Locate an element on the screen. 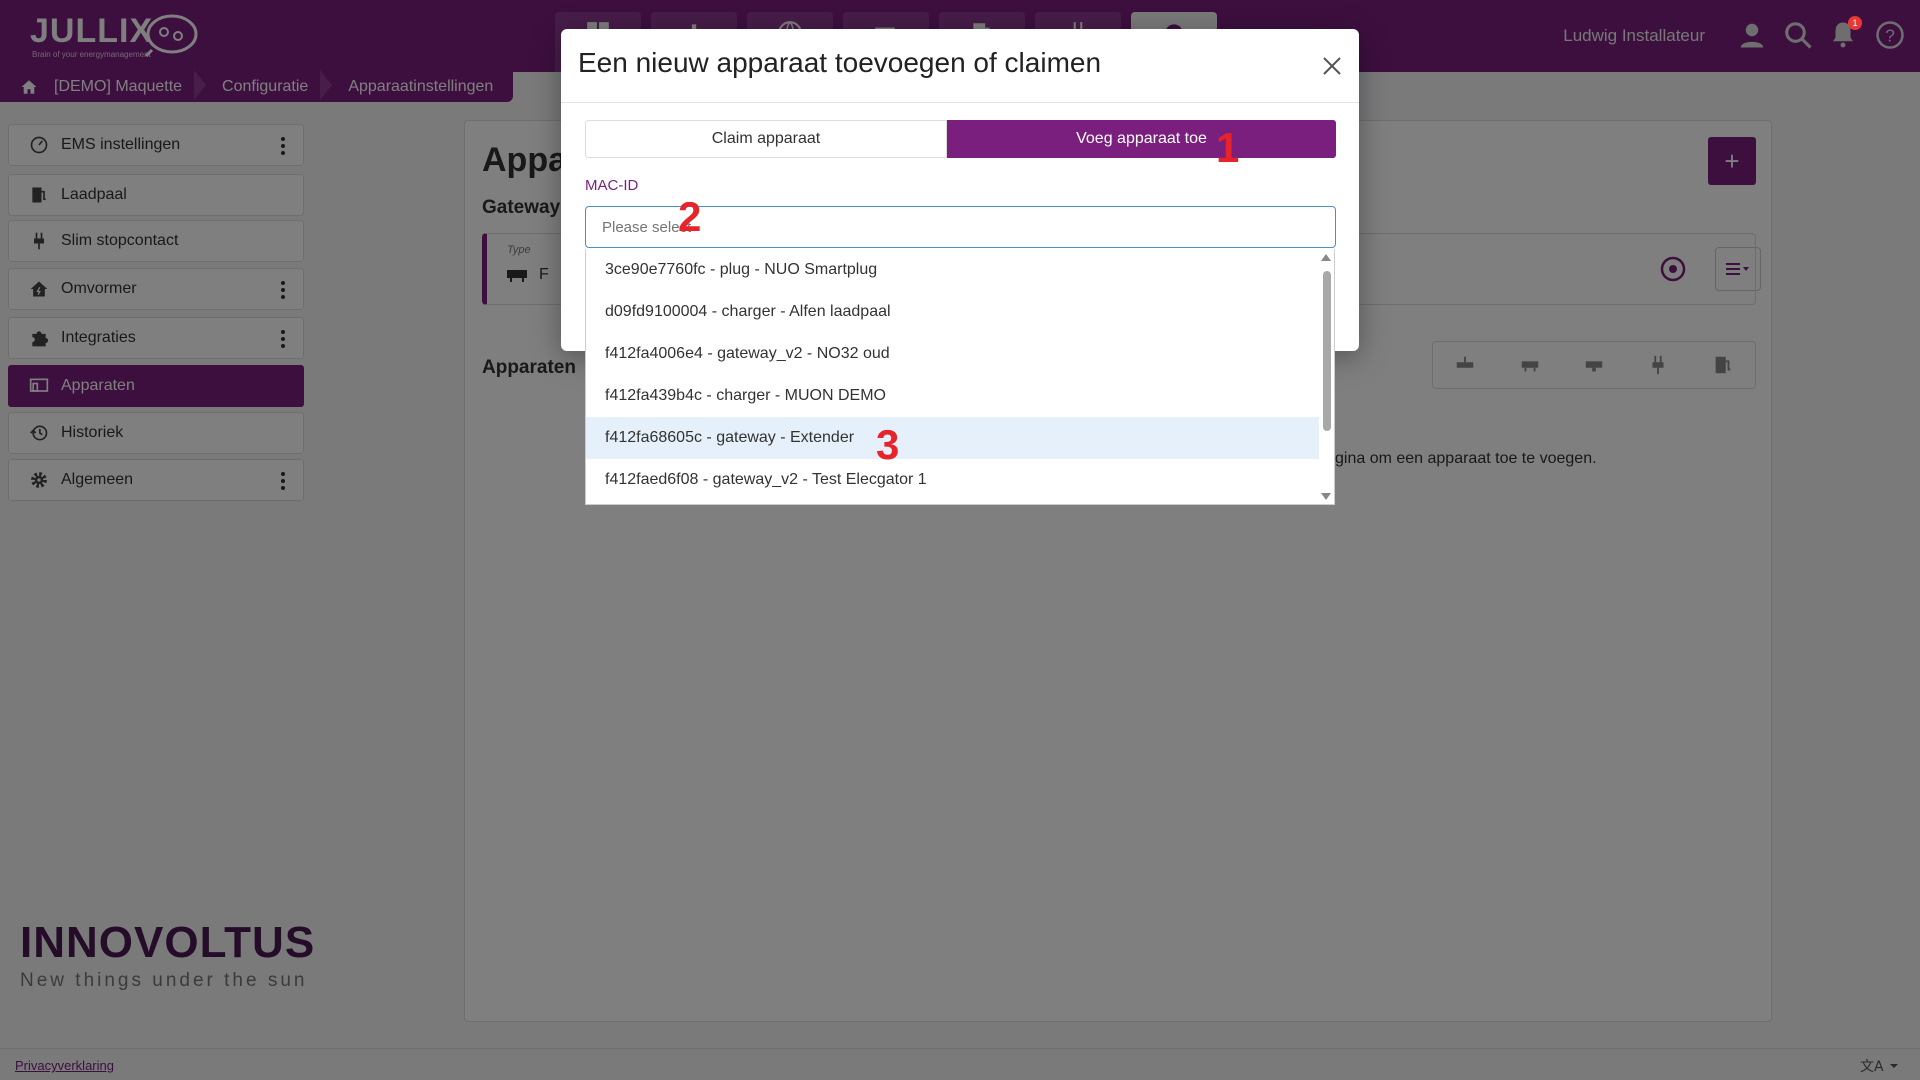 Image resolution: width=1920 pixels, height=1080 pixels. tab-claim-device: Claim apparaat is located at coordinates (766, 139).